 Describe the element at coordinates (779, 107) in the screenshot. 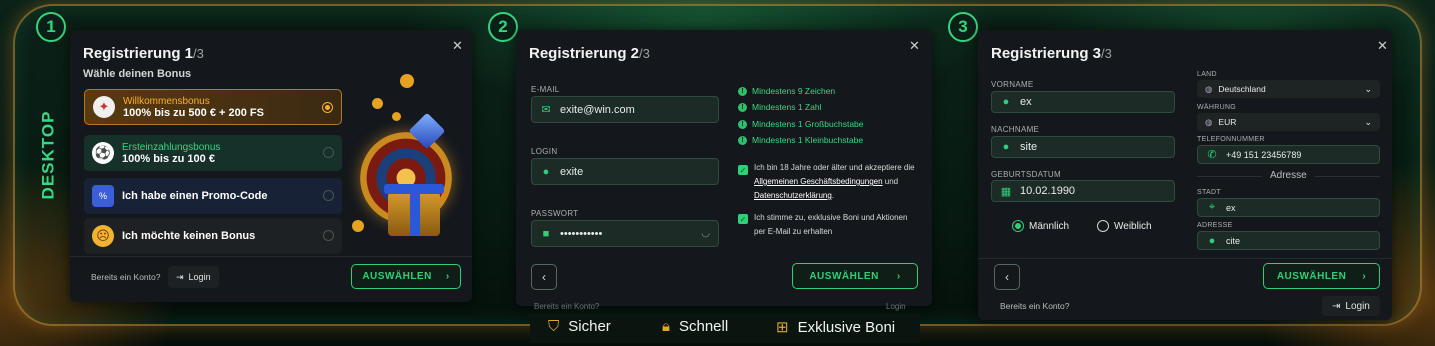

I see `requirement-item: ! Mindestens 1 Zahl` at that location.